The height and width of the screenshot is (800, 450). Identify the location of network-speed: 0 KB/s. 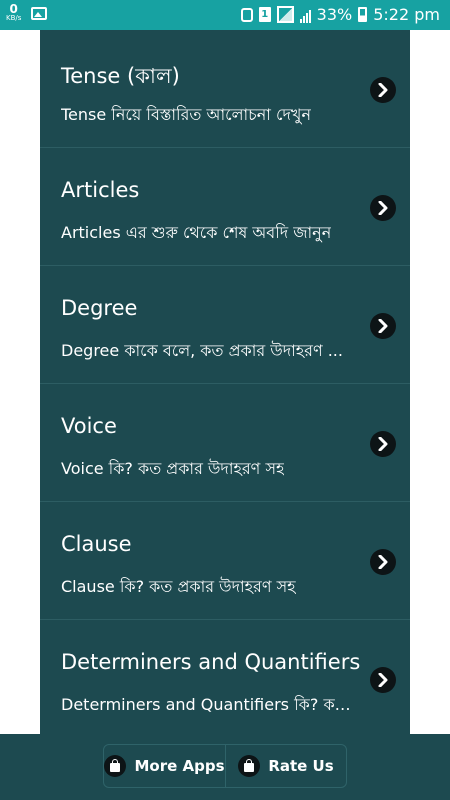
(13, 12).